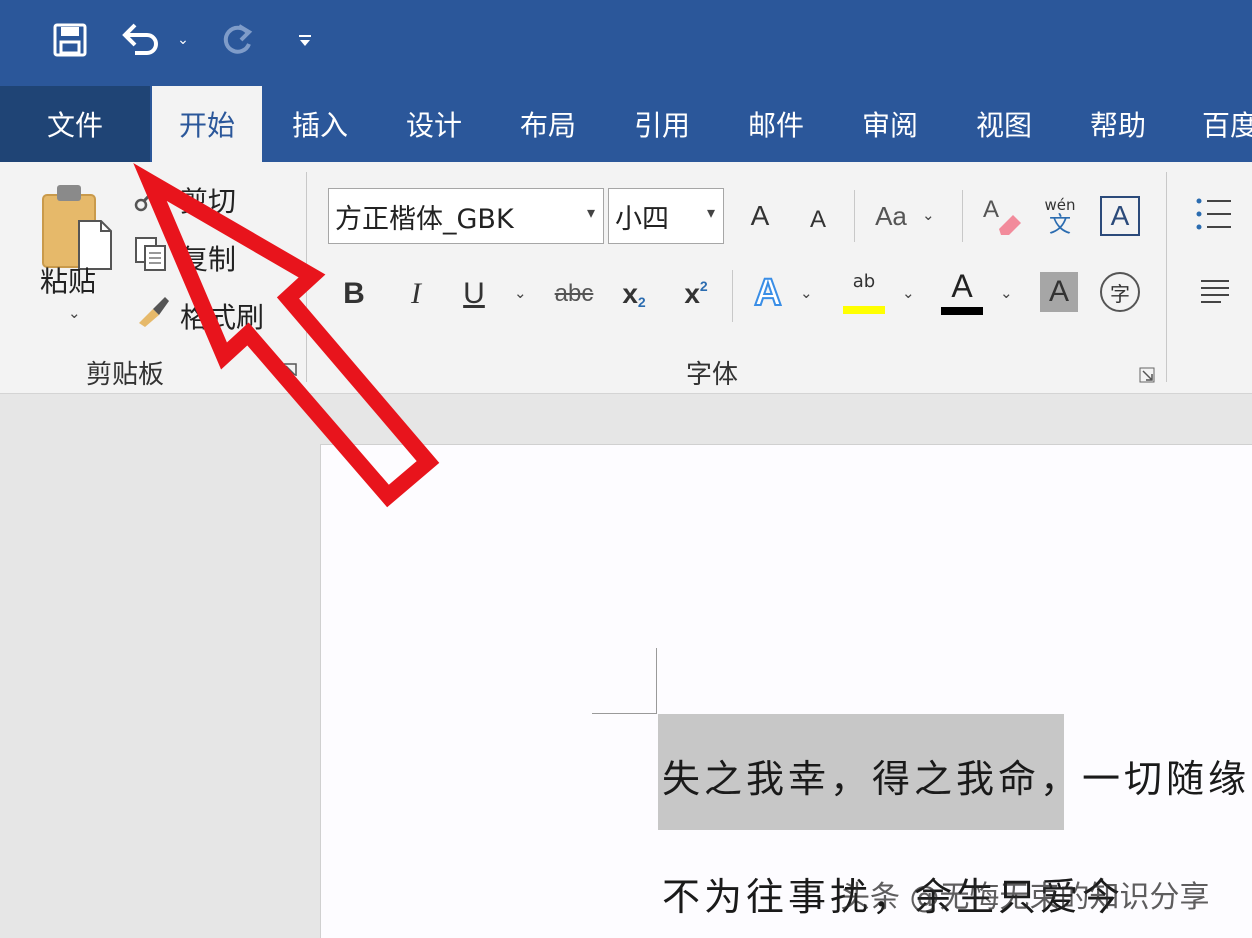 The image size is (1252, 938). What do you see at coordinates (237, 40) in the screenshot?
I see `redo-icon` at bounding box center [237, 40].